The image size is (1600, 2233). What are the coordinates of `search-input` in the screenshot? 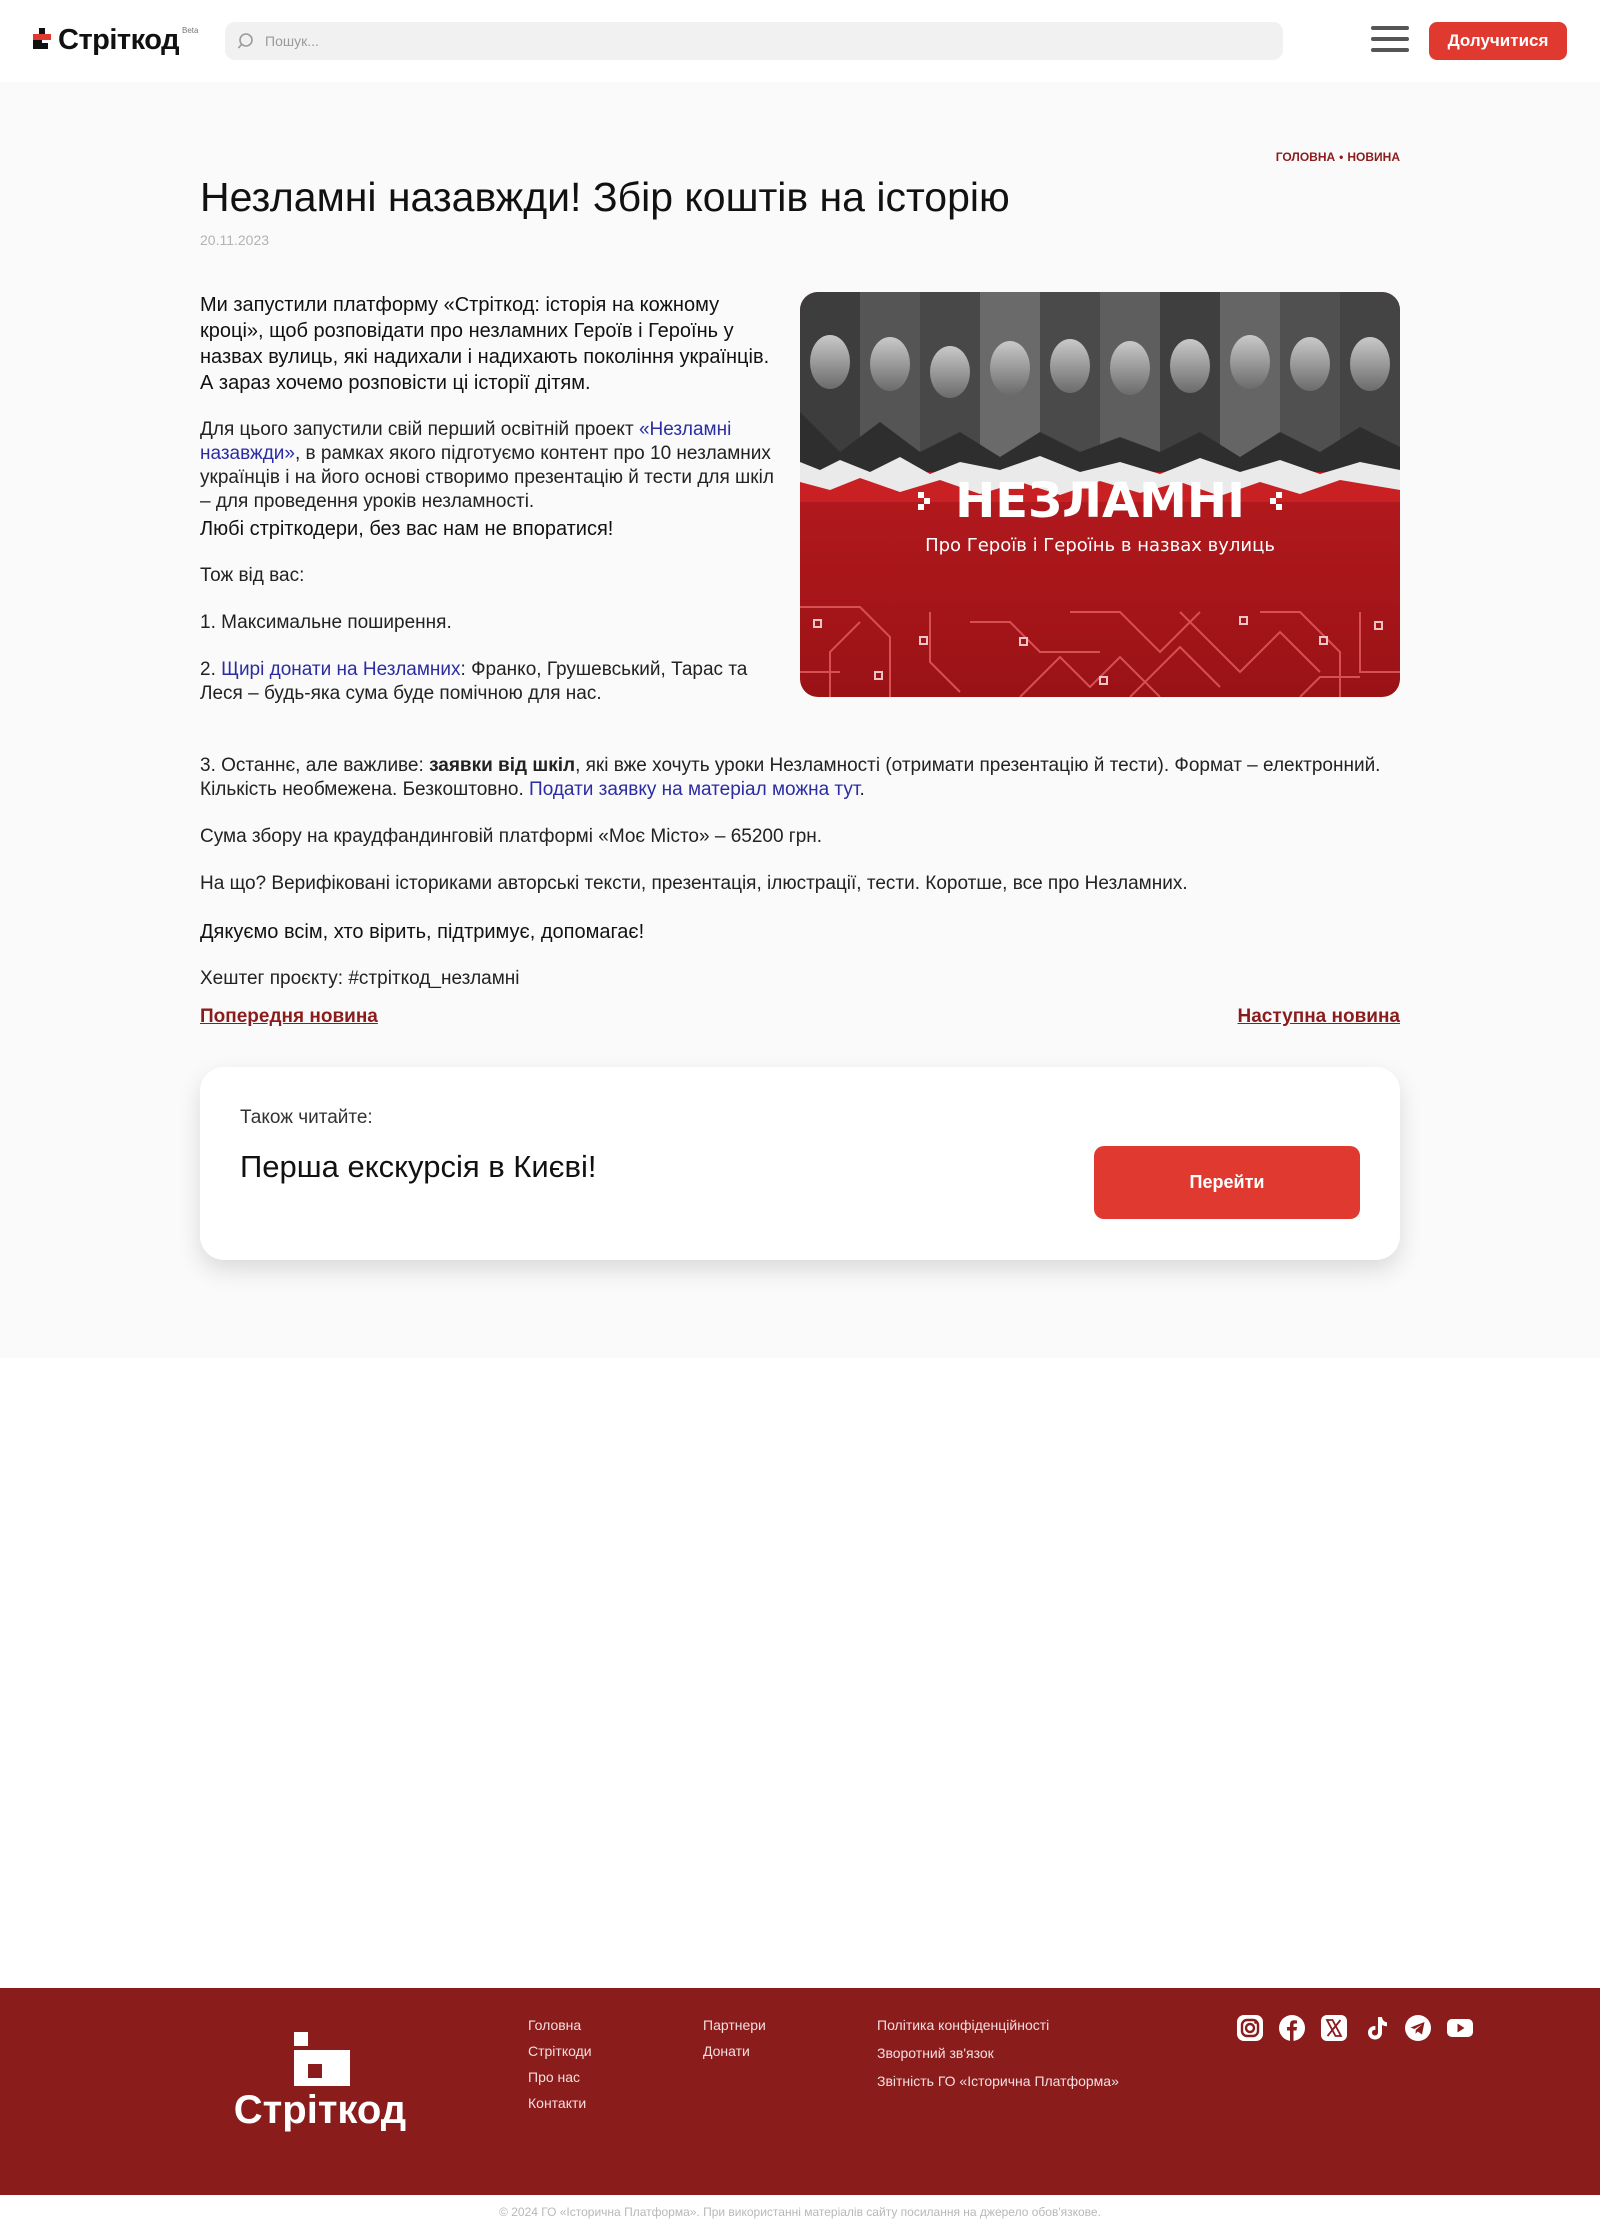 It's located at (715, 41).